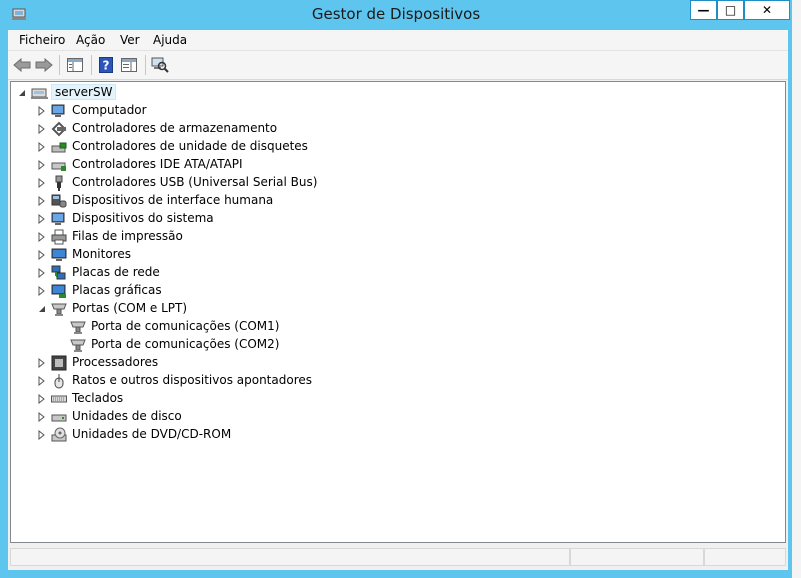  What do you see at coordinates (59, 219) in the screenshot?
I see `system-devices-icon` at bounding box center [59, 219].